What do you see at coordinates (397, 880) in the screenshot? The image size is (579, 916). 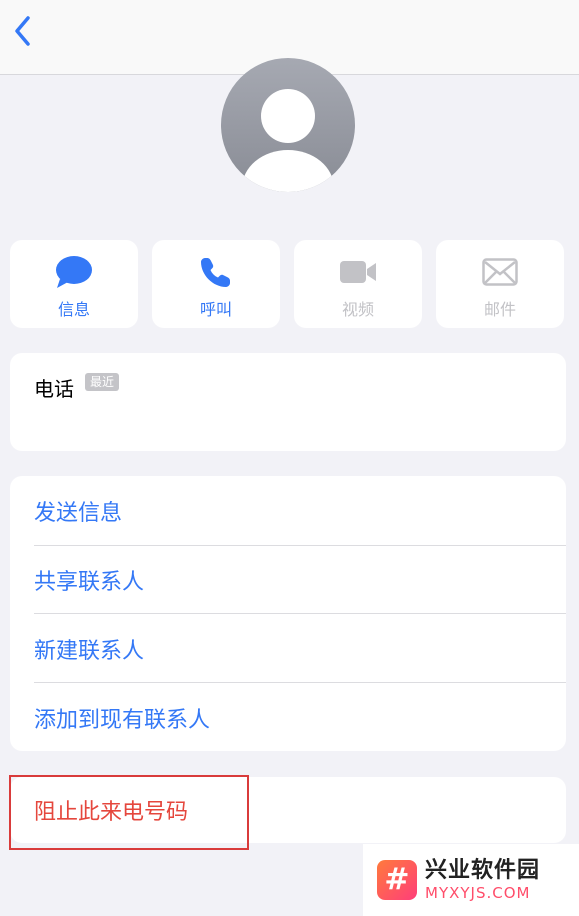 I see `watermark-logo-icon: #` at bounding box center [397, 880].